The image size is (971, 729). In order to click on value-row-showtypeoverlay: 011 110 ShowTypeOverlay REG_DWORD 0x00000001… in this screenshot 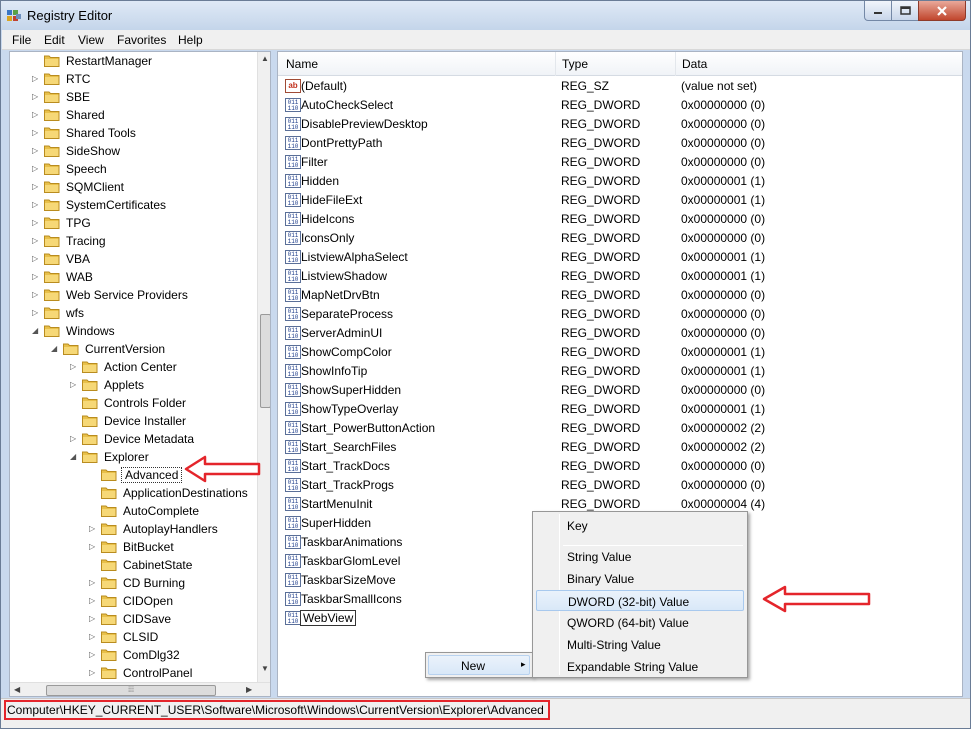, I will do `click(620, 409)`.